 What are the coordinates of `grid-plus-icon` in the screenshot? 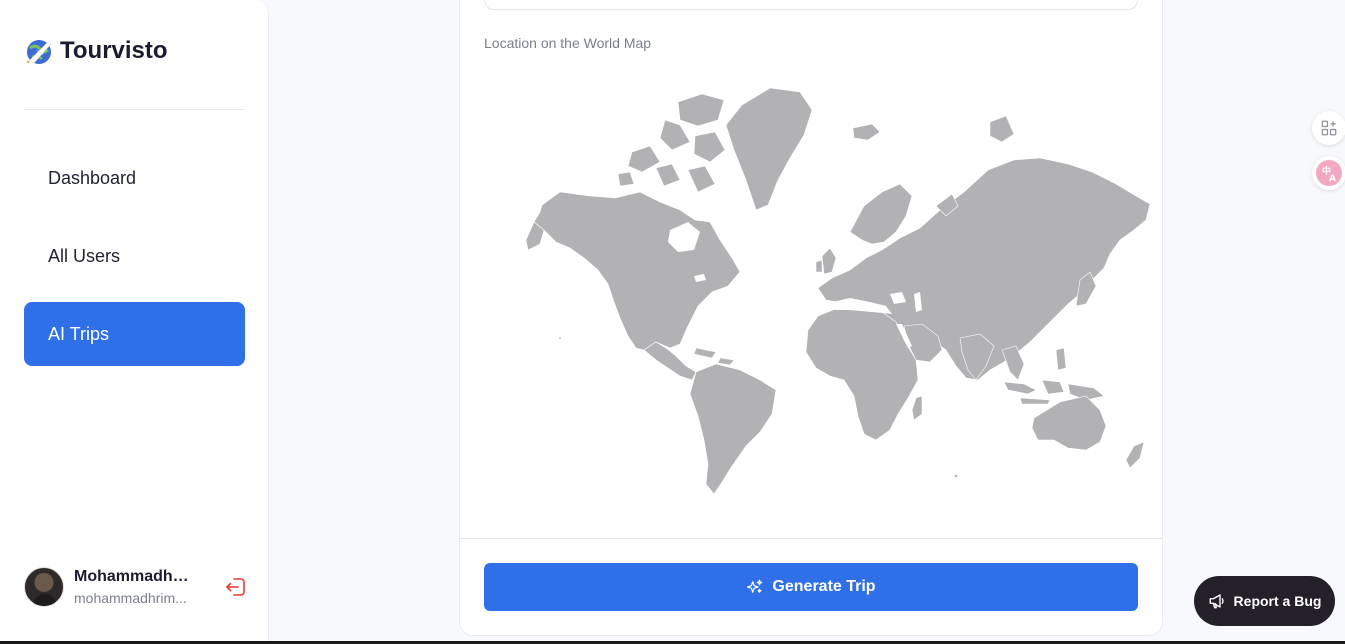 It's located at (1329, 128).